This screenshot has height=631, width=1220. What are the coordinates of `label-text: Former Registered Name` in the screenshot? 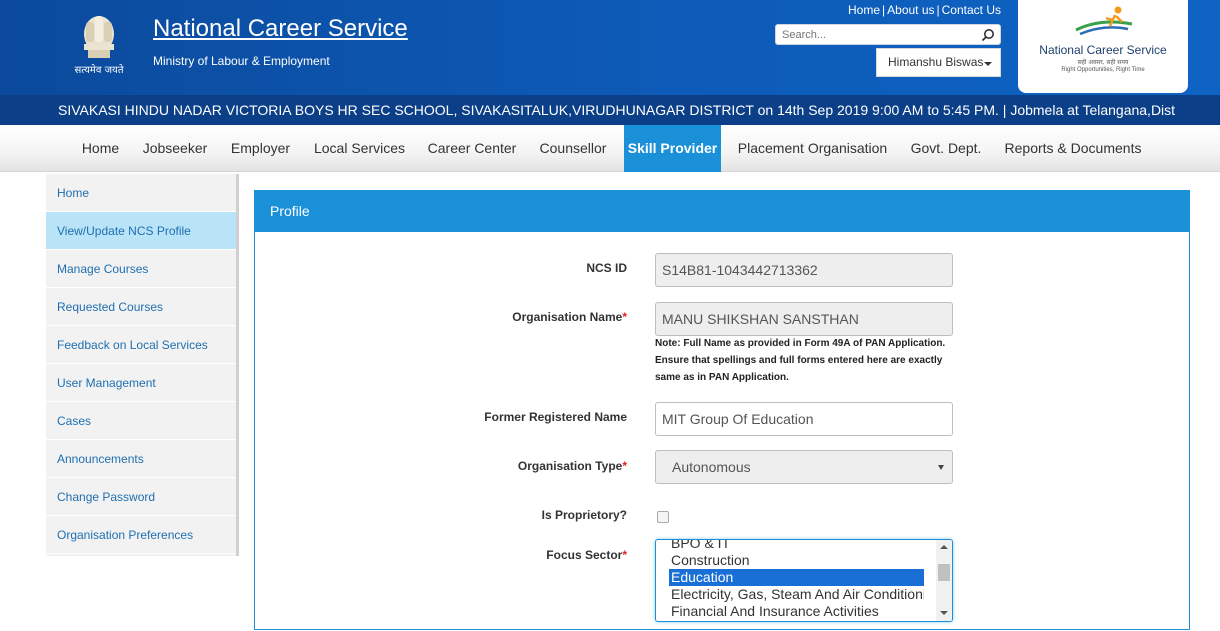 It's located at (555, 417).